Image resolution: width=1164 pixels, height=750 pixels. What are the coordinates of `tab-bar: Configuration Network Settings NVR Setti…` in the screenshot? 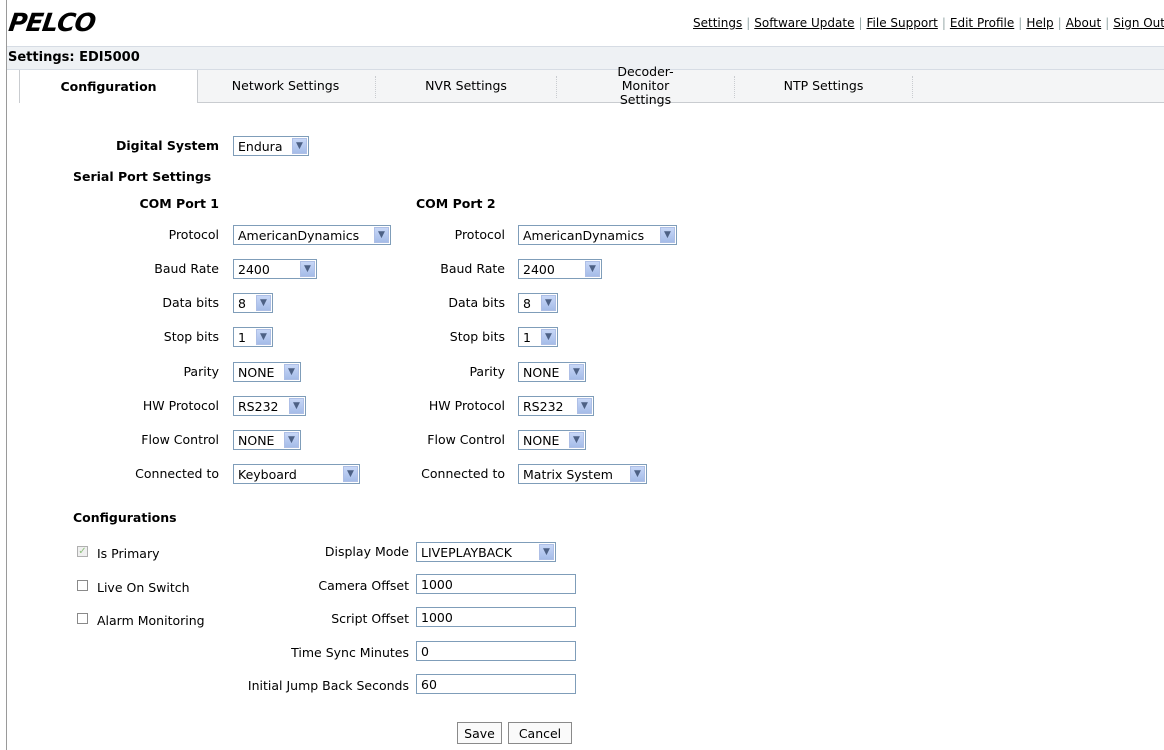 It's located at (591, 86).